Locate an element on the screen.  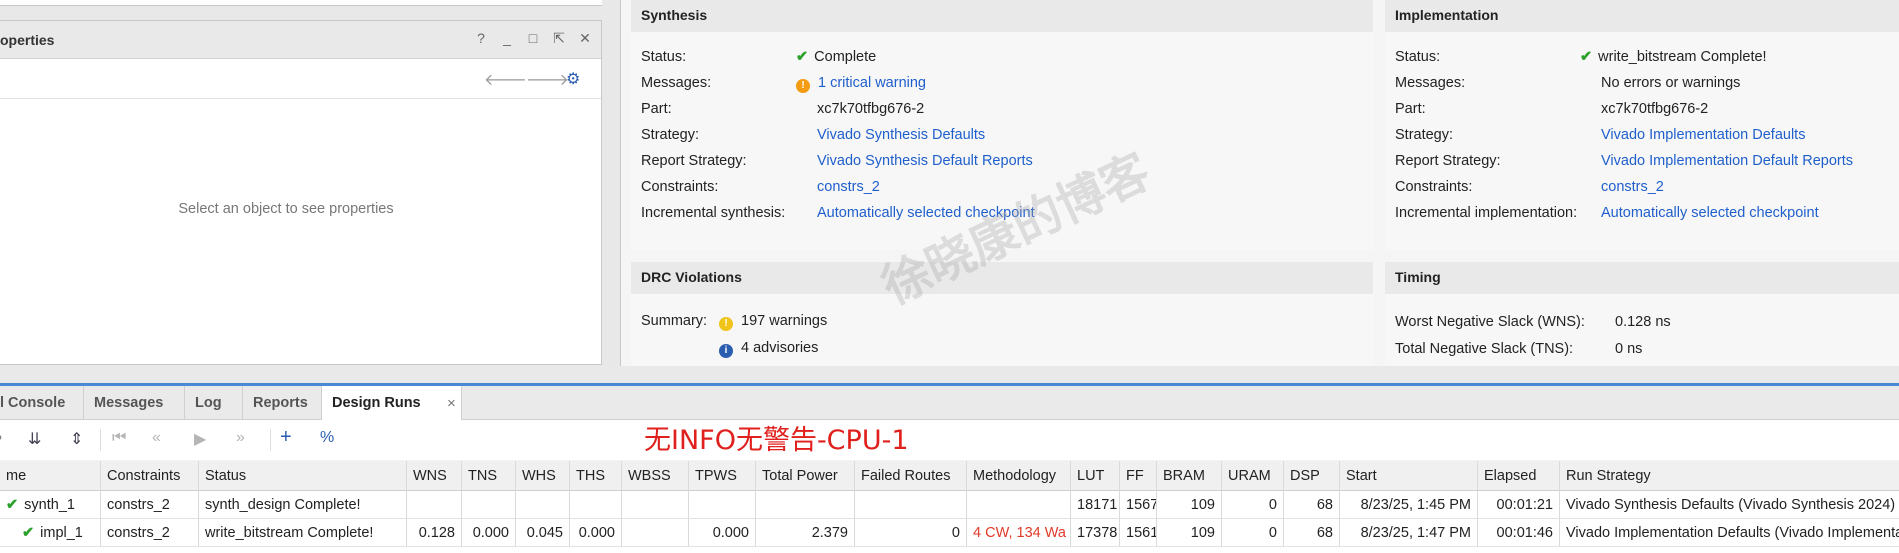
play-icon: ▶ is located at coordinates (200, 439).